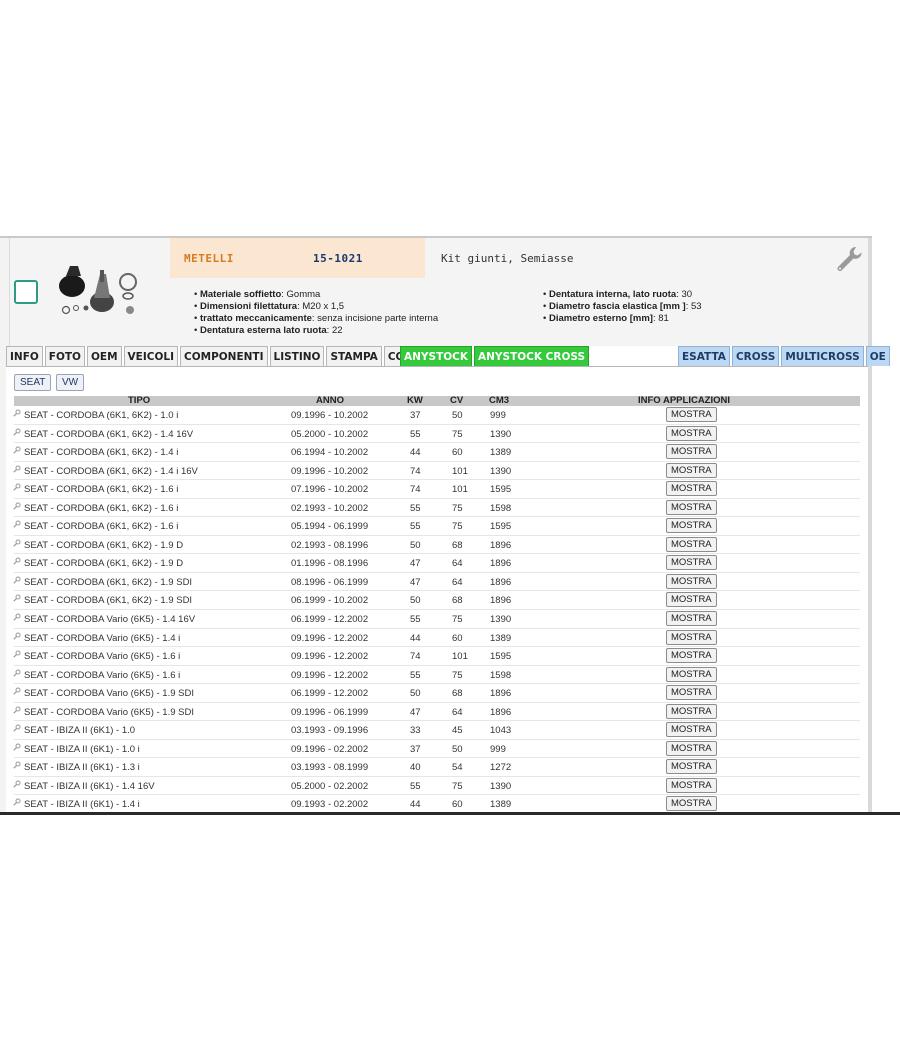 The image size is (900, 1050). Describe the element at coordinates (822, 356) in the screenshot. I see `tab-multicross: MULTICROSS` at that location.